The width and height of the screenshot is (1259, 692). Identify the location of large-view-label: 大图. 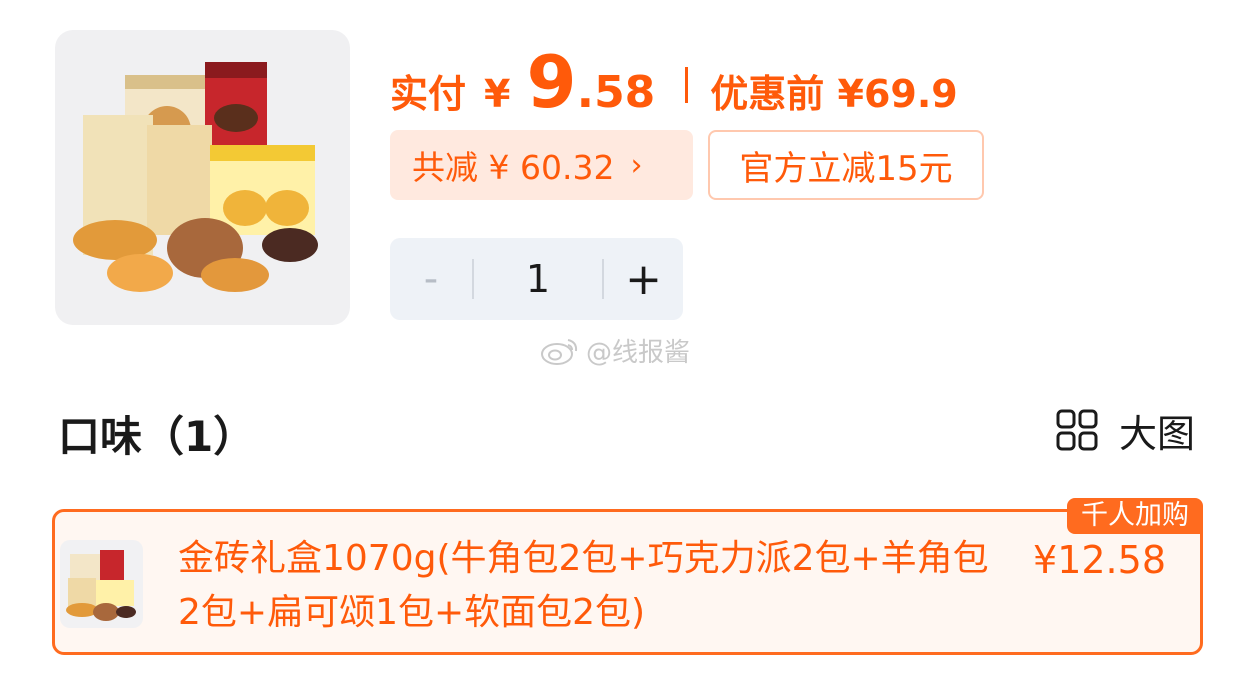
(1157, 433).